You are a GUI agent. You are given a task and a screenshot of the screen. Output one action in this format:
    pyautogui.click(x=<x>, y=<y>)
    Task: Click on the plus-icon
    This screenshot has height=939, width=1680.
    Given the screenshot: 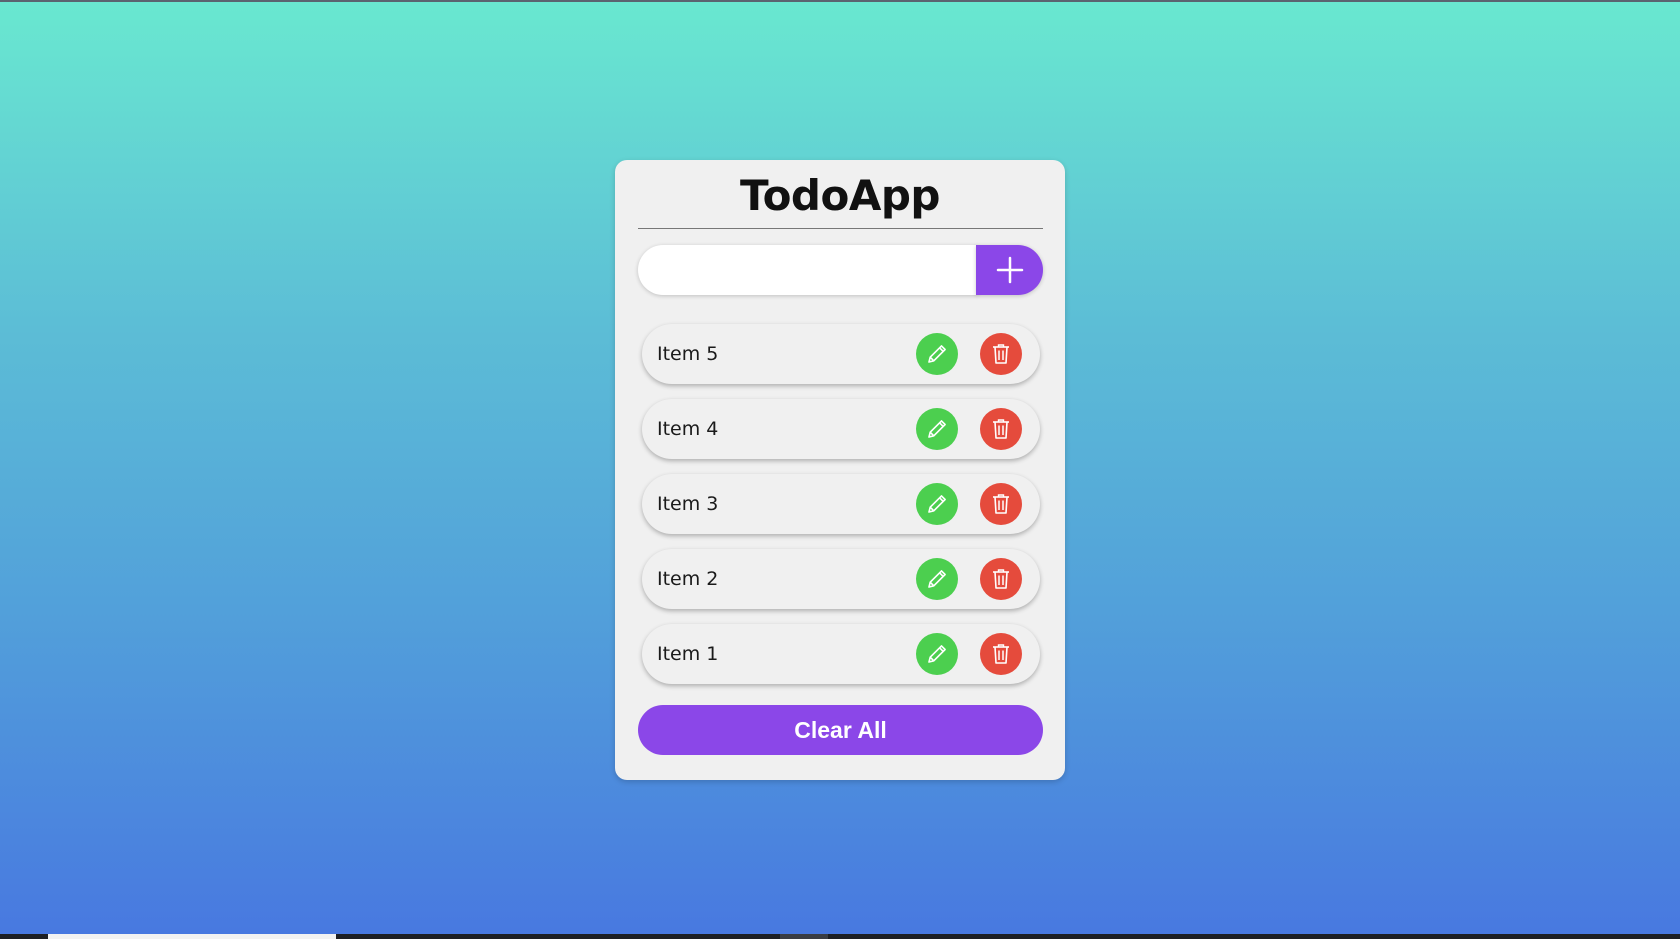 What is the action you would take?
    pyautogui.click(x=1009, y=270)
    